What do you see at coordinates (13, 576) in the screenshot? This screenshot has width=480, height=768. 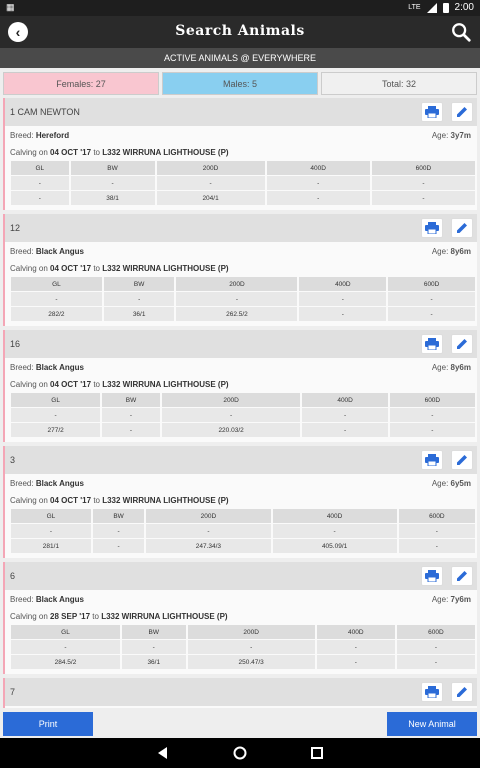 I see `animal-id: 6` at bounding box center [13, 576].